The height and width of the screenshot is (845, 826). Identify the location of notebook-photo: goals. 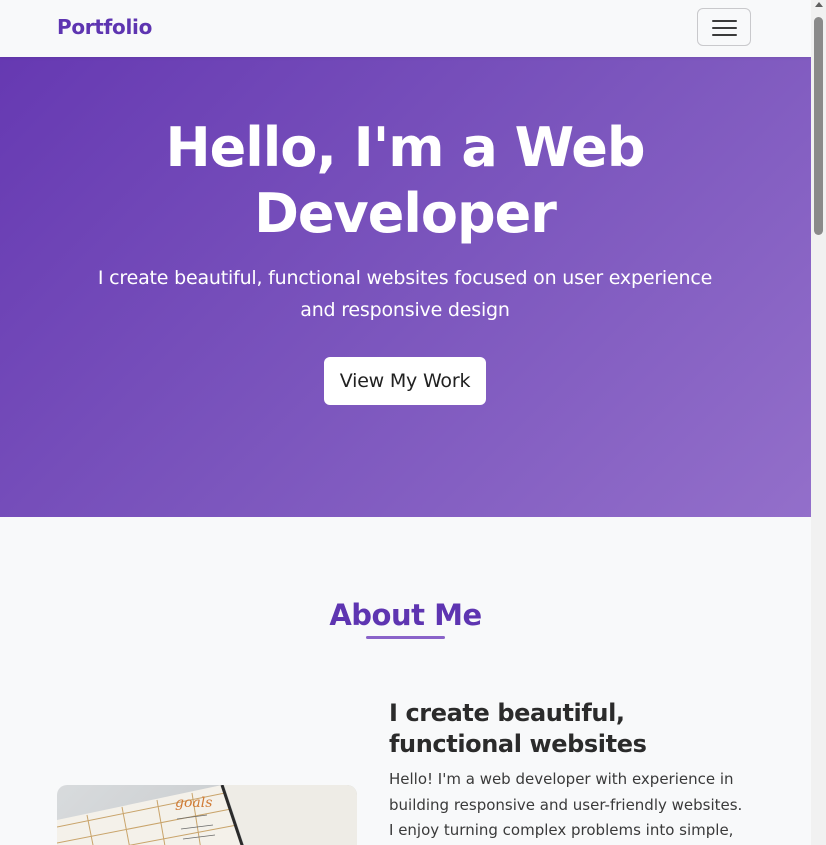
(207, 815).